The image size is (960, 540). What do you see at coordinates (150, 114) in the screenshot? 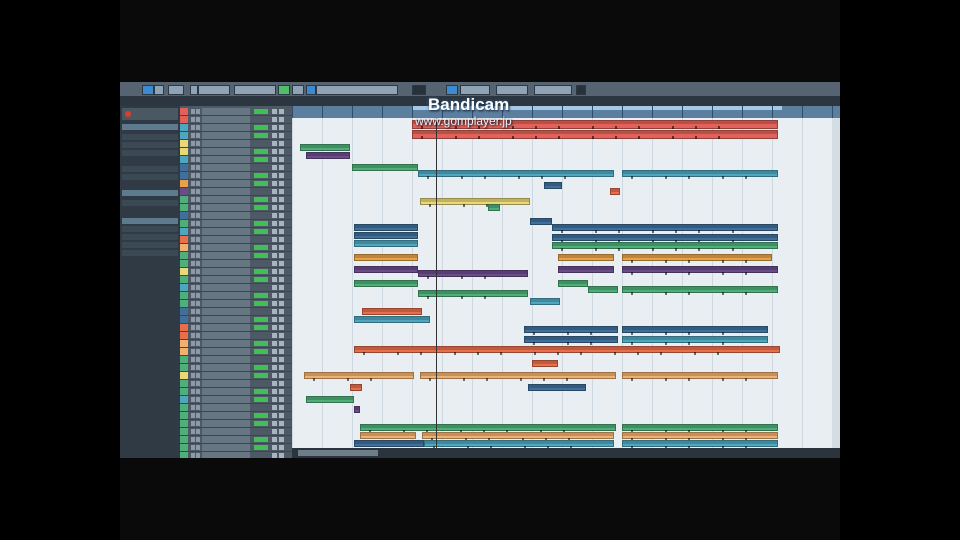
I see `inspector-header` at bounding box center [150, 114].